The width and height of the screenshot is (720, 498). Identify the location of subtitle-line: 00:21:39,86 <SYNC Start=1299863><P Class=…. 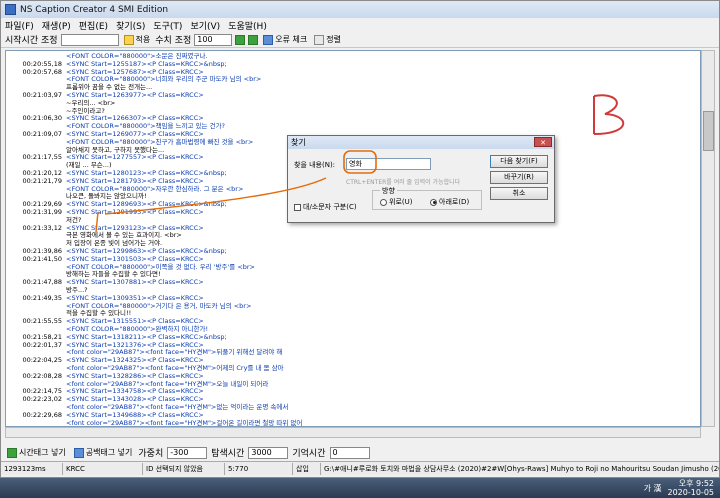
(116, 251).